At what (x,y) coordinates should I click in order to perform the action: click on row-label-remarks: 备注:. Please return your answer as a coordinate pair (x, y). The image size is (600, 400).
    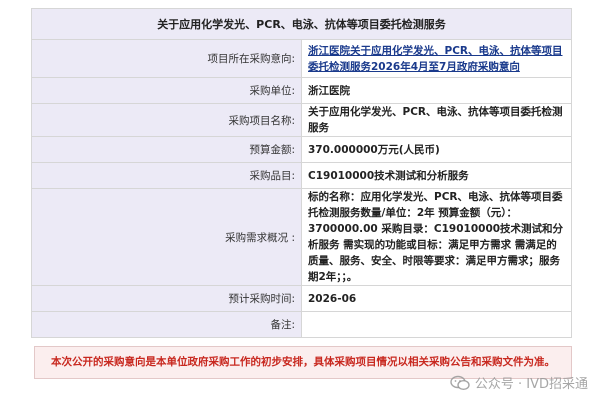
    Looking at the image, I should click on (166, 324).